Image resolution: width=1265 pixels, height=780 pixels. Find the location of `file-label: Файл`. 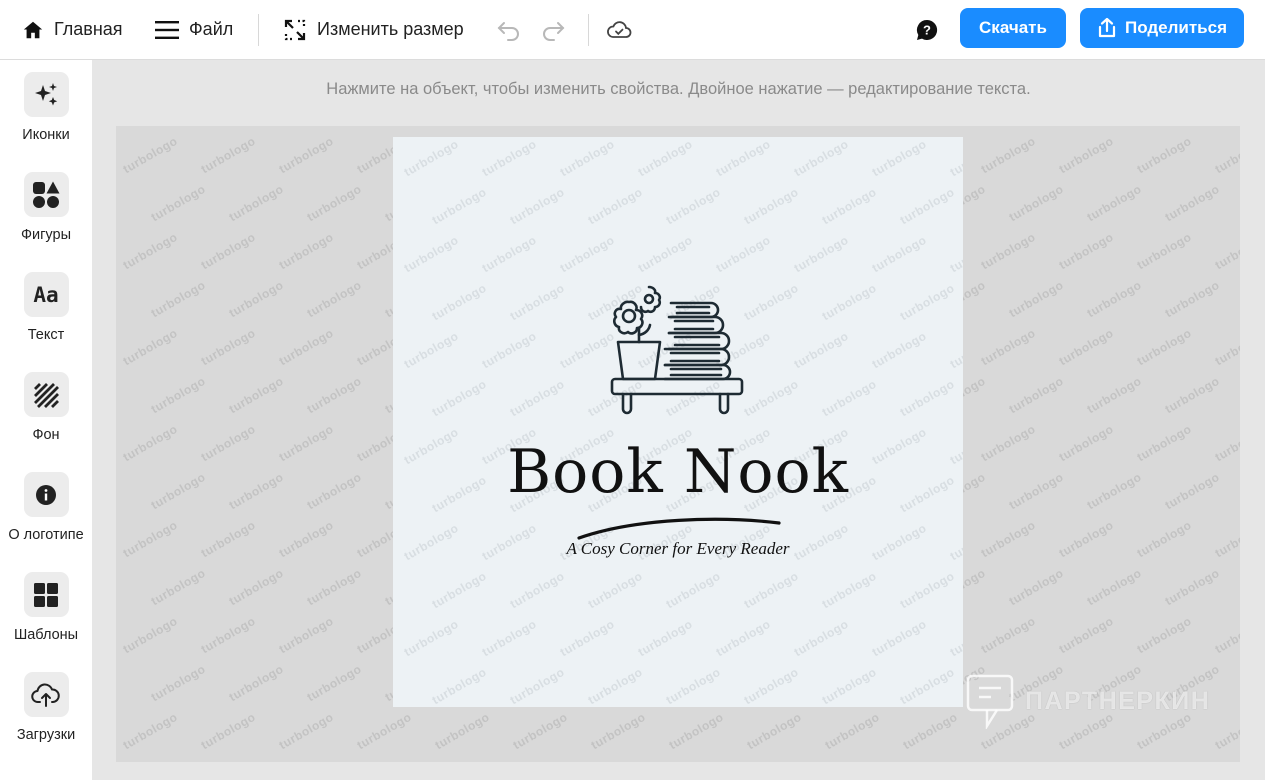

file-label: Файл is located at coordinates (211, 29).